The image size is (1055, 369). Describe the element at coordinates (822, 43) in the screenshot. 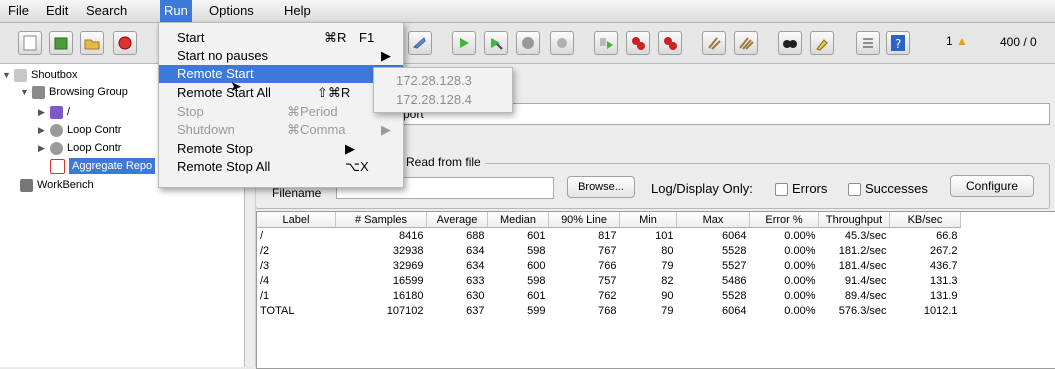

I see `reset-search-icon` at that location.